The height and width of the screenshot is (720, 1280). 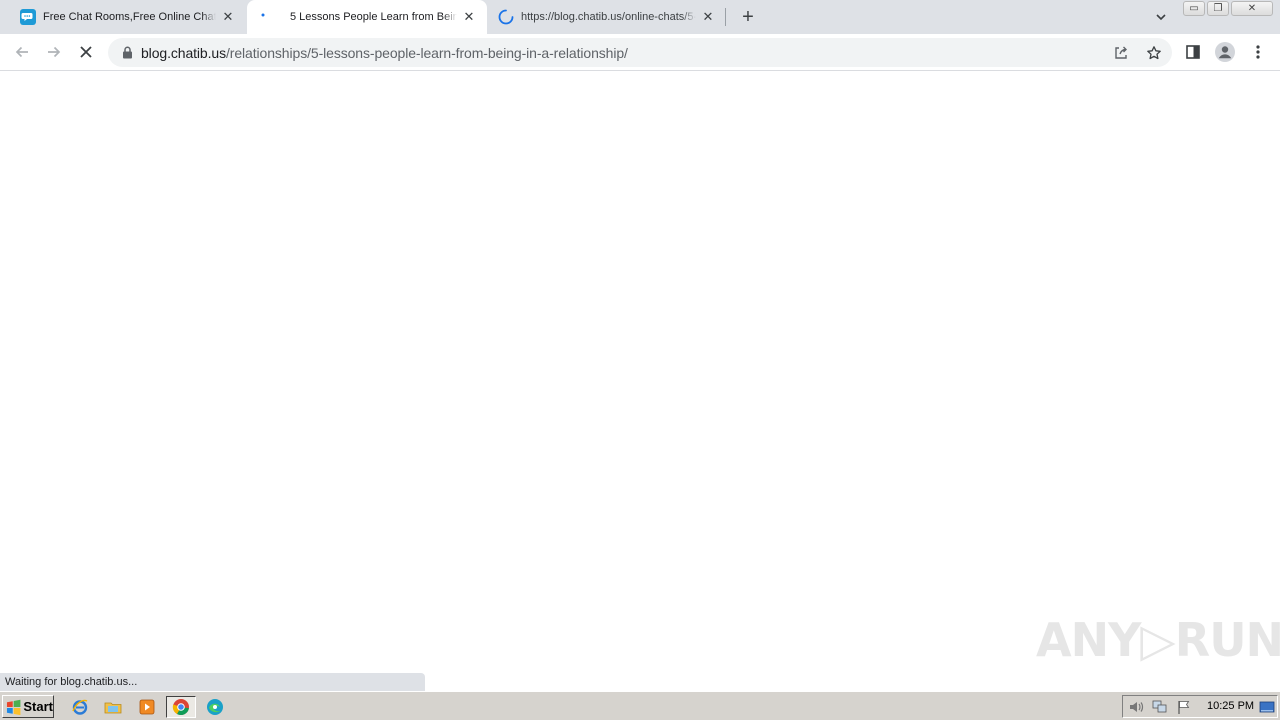 I want to click on windows-taskbar: Start 10:25 PM, so click(x=640, y=705).